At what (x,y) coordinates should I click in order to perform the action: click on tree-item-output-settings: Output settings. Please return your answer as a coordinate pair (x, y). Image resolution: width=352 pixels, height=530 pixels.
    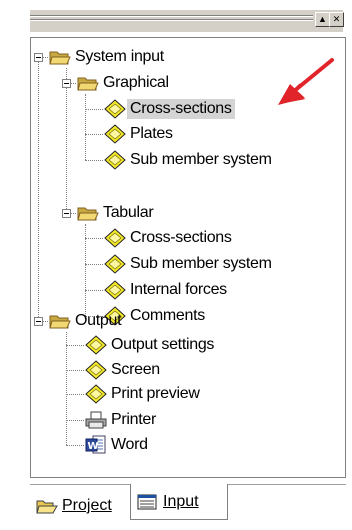
    Looking at the image, I should click on (150, 345).